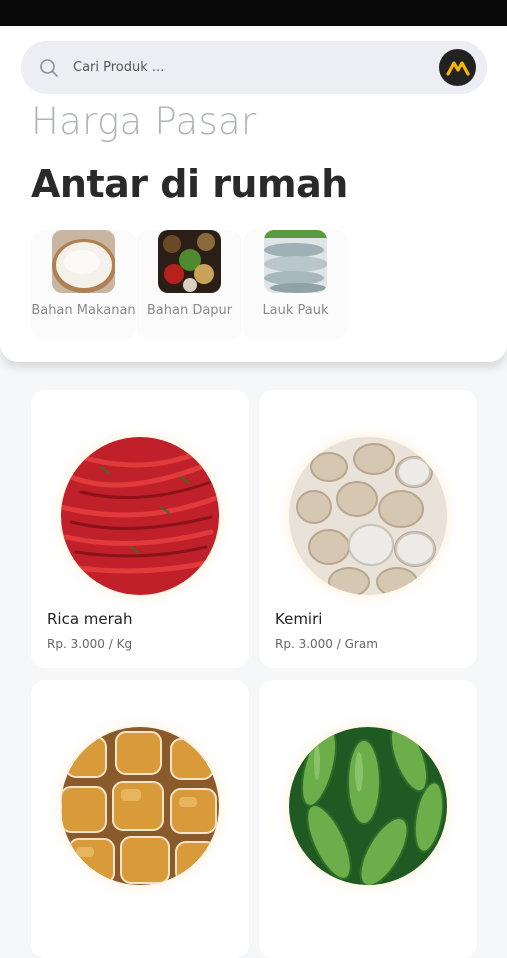 This screenshot has width=507, height=958. I want to click on fish-image, so click(295, 261).